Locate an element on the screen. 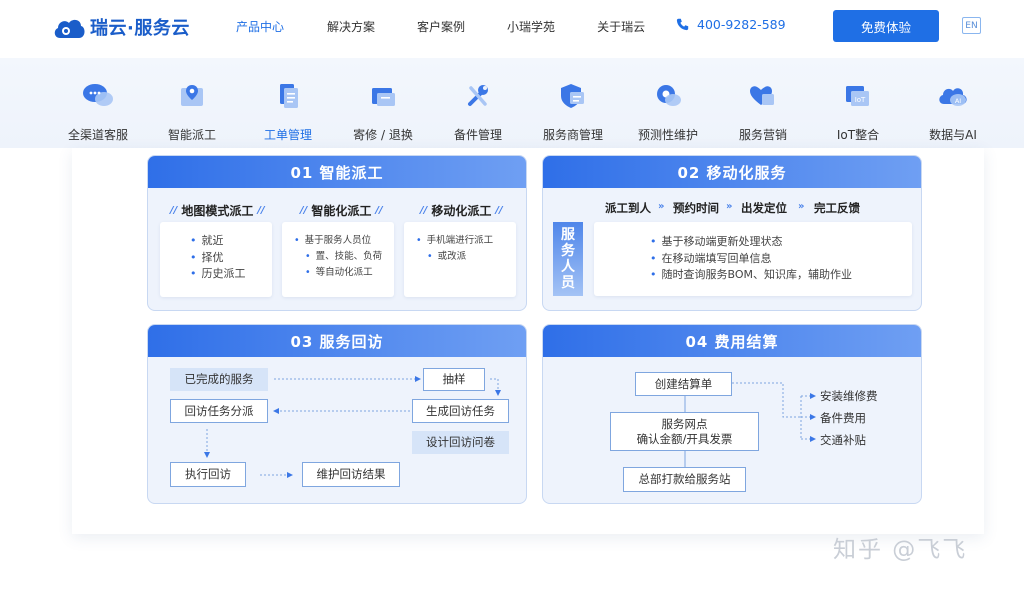  map-dispatch-box: 就近 择优 历史派工 is located at coordinates (216, 259).